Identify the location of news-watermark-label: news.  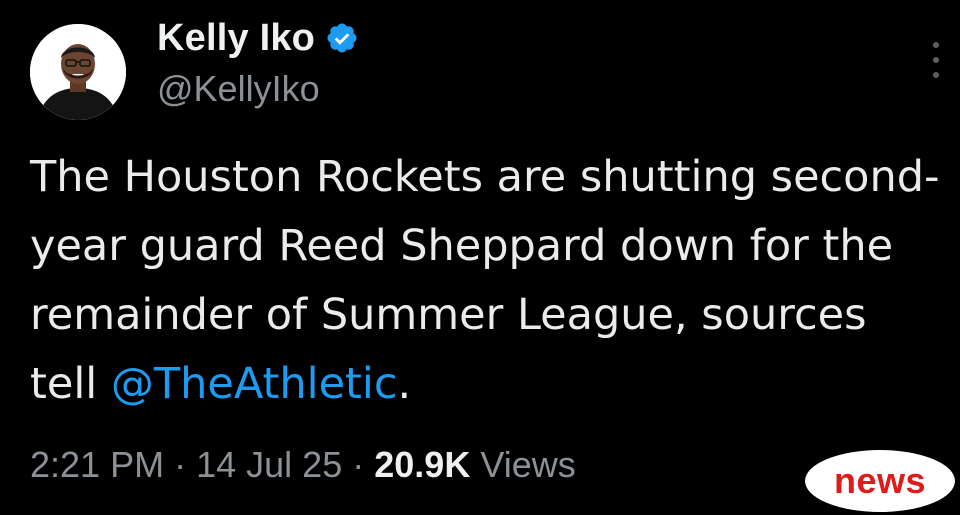
(880, 480).